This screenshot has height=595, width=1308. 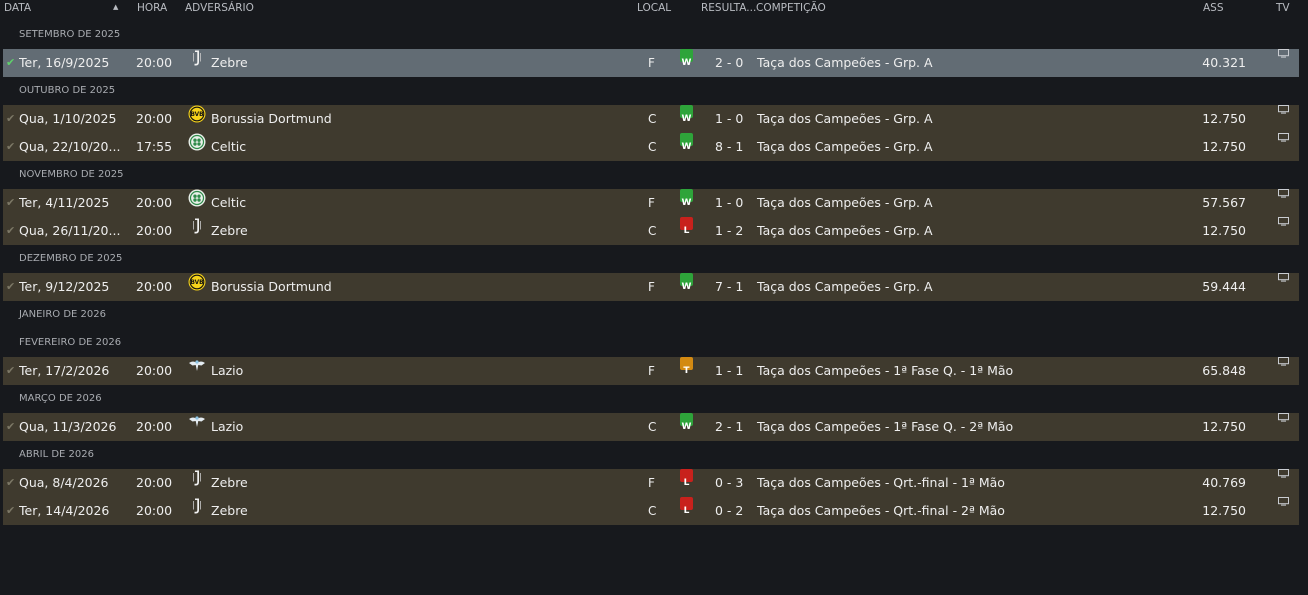 I want to click on fixture-date: Ter, 4/11/2025, so click(x=64, y=202).